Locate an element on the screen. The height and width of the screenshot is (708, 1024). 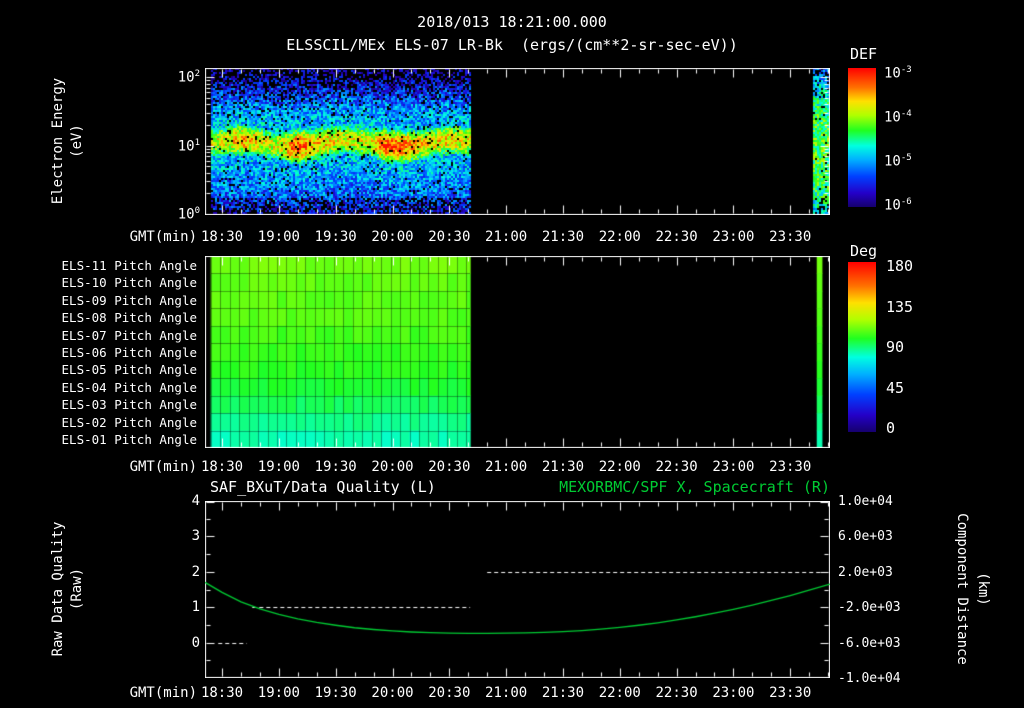
energy-spectrogram-canvas is located at coordinates (517, 141).